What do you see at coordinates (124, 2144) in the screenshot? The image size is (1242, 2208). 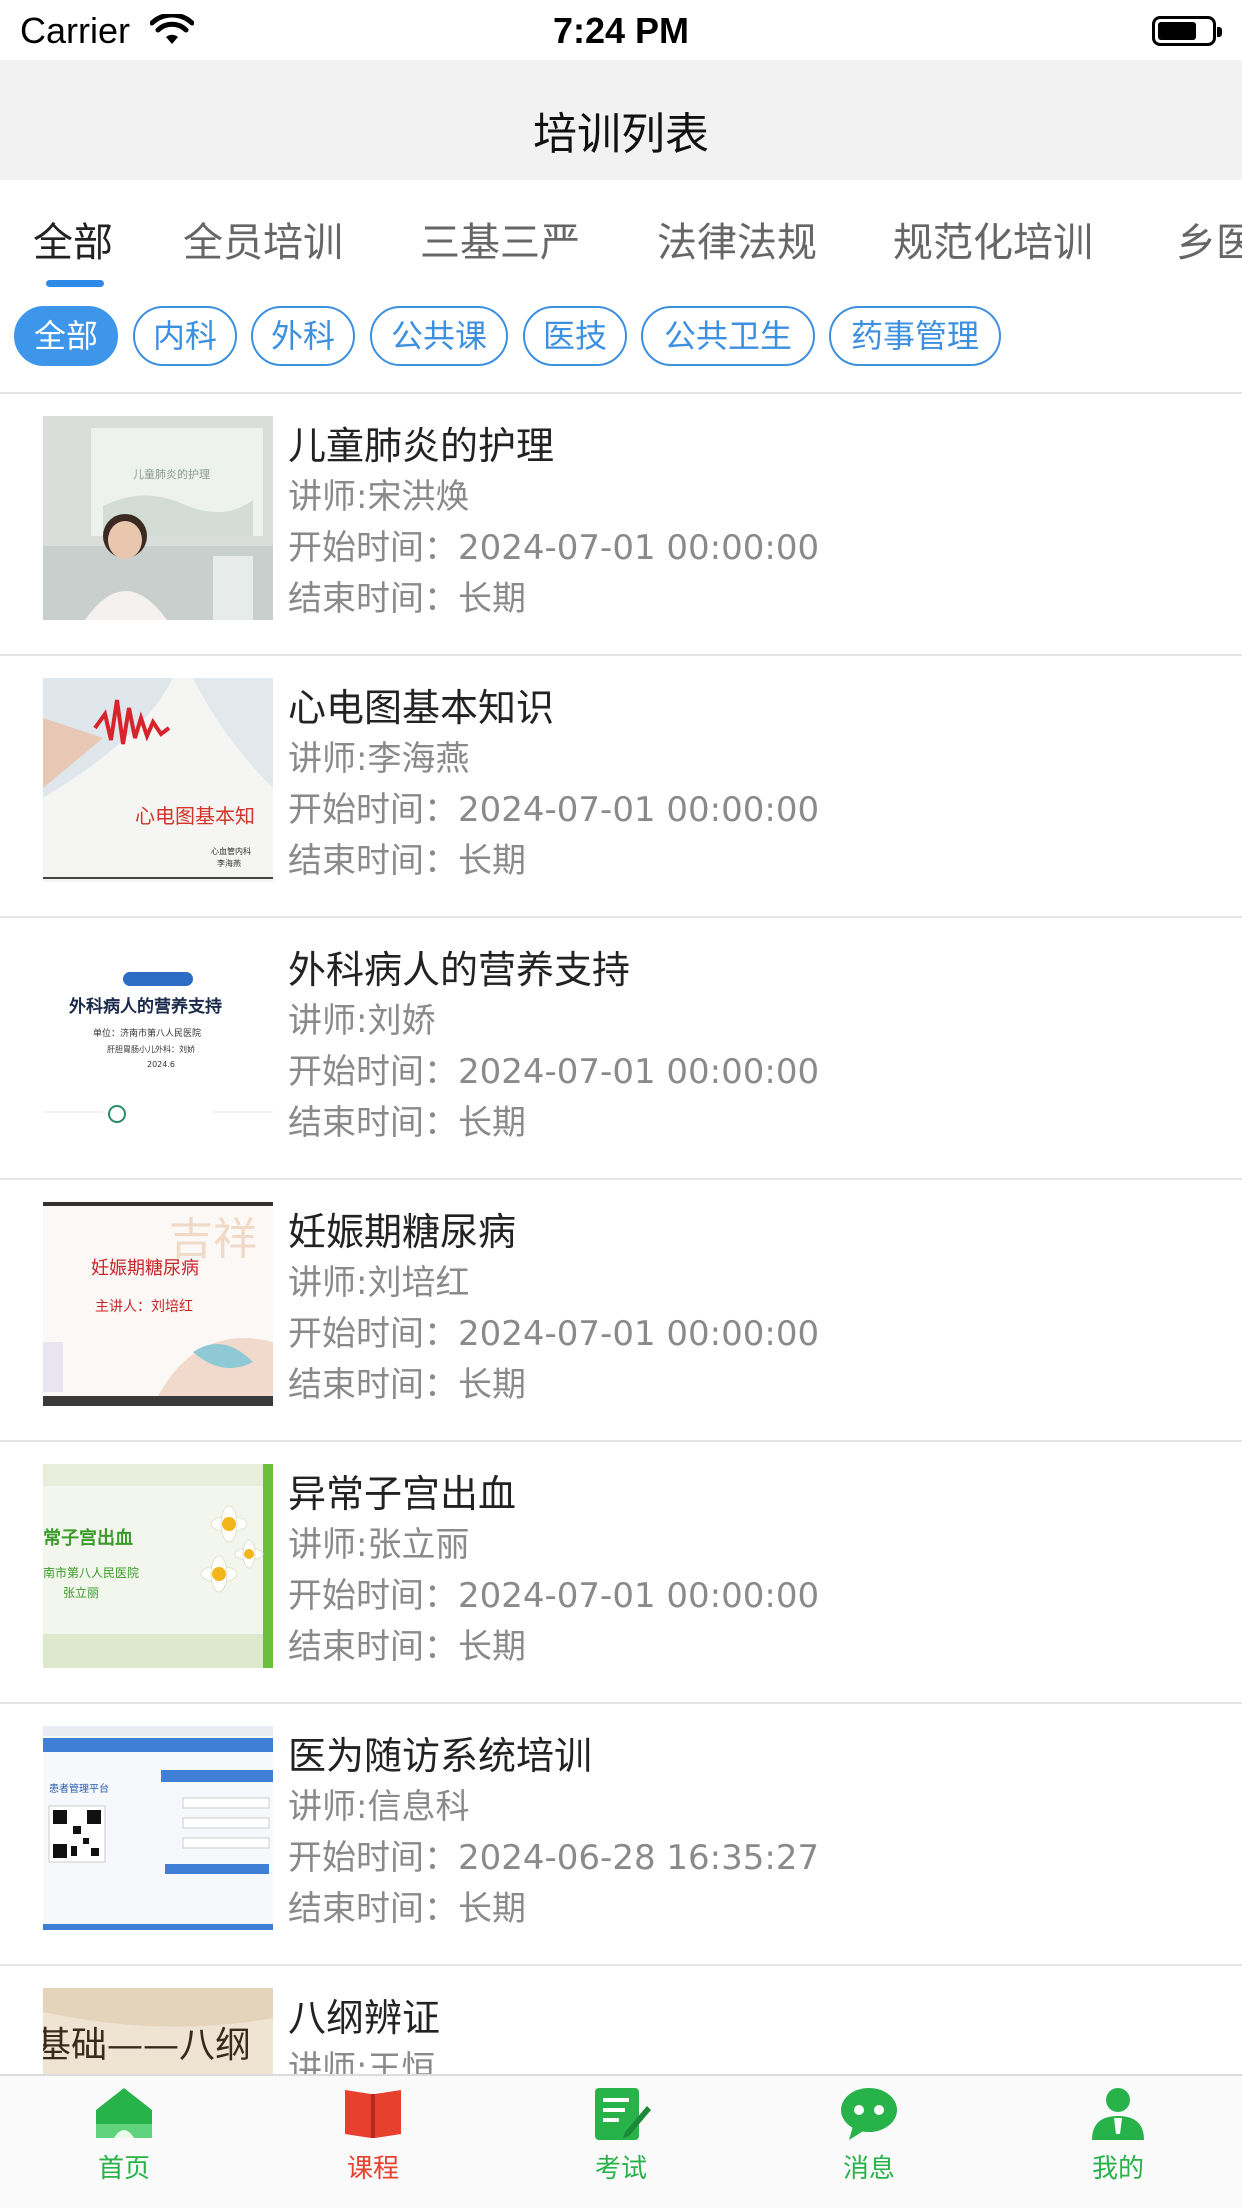 I see `tabbar-home: 首页` at bounding box center [124, 2144].